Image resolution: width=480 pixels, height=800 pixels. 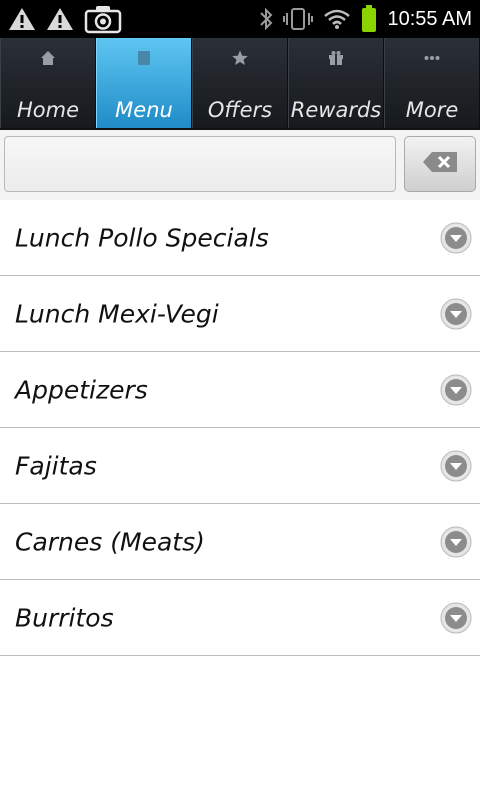 I want to click on tab-label: More, so click(x=432, y=110).